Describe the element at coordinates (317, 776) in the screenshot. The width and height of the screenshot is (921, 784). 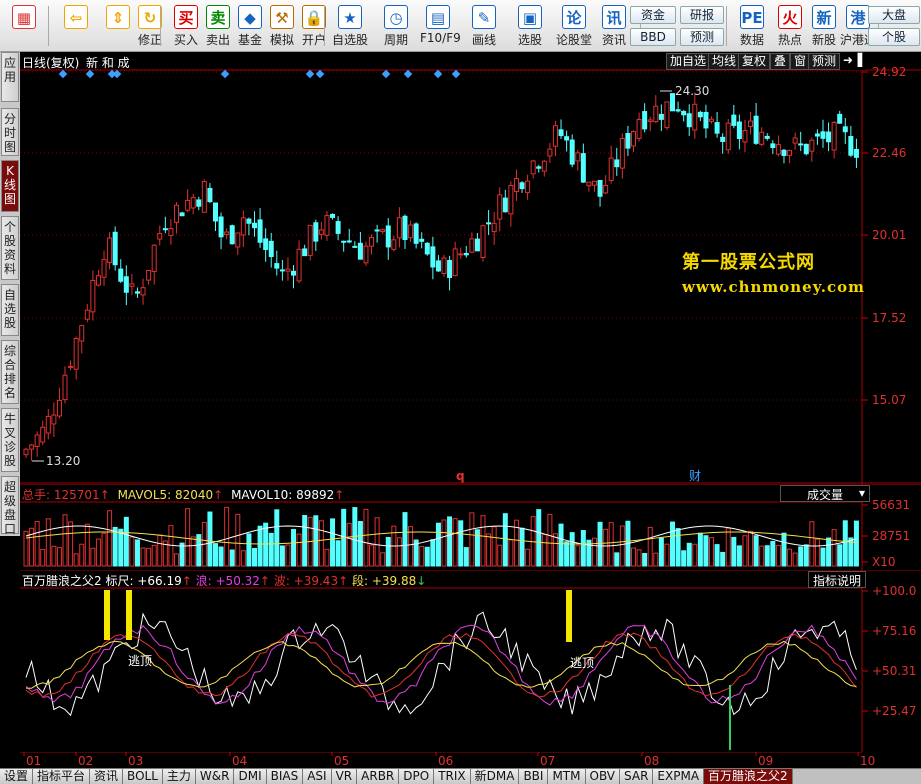
I see `bottom-tab-8: ASI` at that location.